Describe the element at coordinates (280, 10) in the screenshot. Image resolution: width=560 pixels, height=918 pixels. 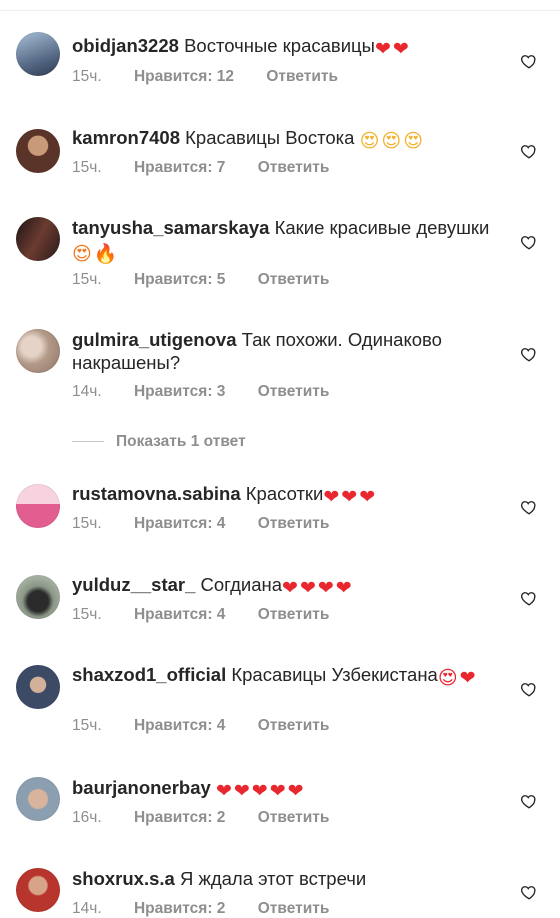
I see `top-divider` at that location.